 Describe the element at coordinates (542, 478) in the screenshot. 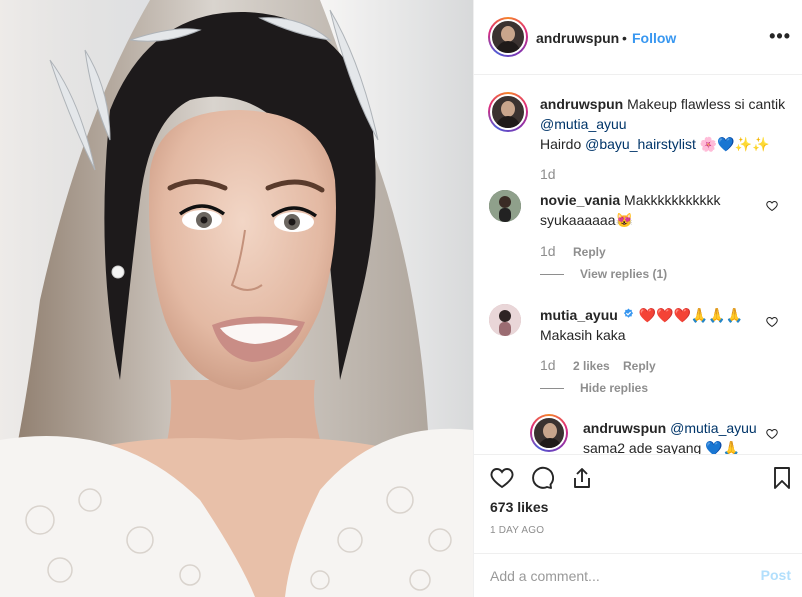

I see `comment-bubble-icon` at that location.